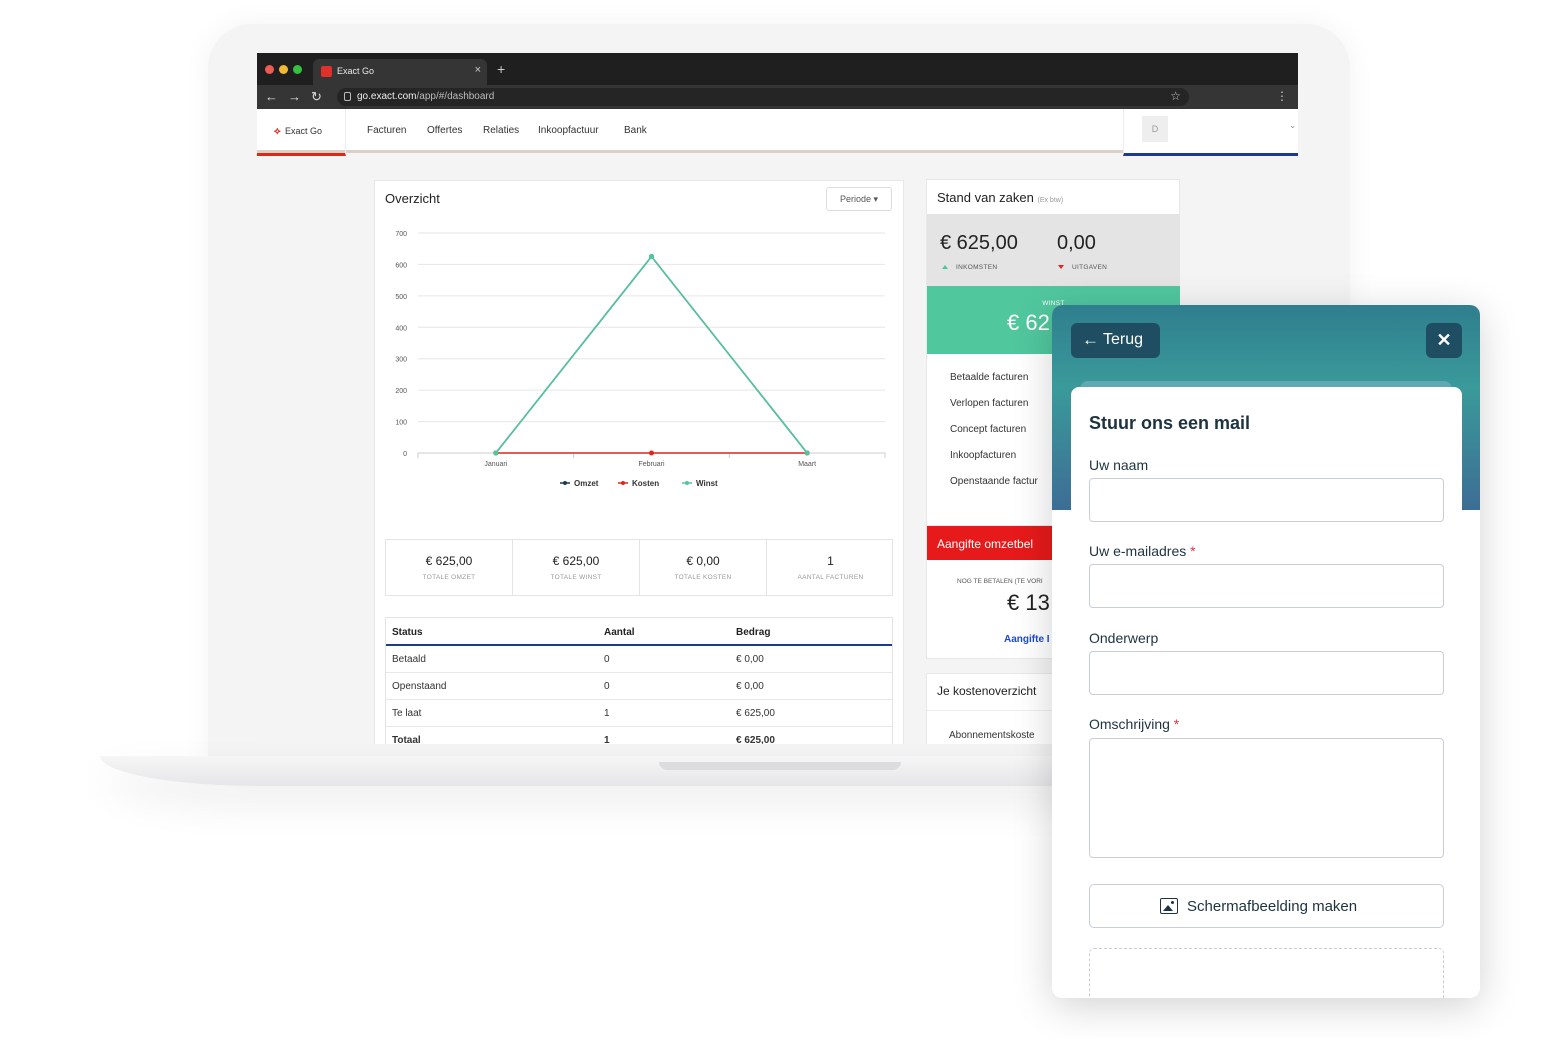 Image resolution: width=1560 pixels, height=1040 pixels. I want to click on link-inkoopfacturen: Inkoopfacturen, so click(983, 455).